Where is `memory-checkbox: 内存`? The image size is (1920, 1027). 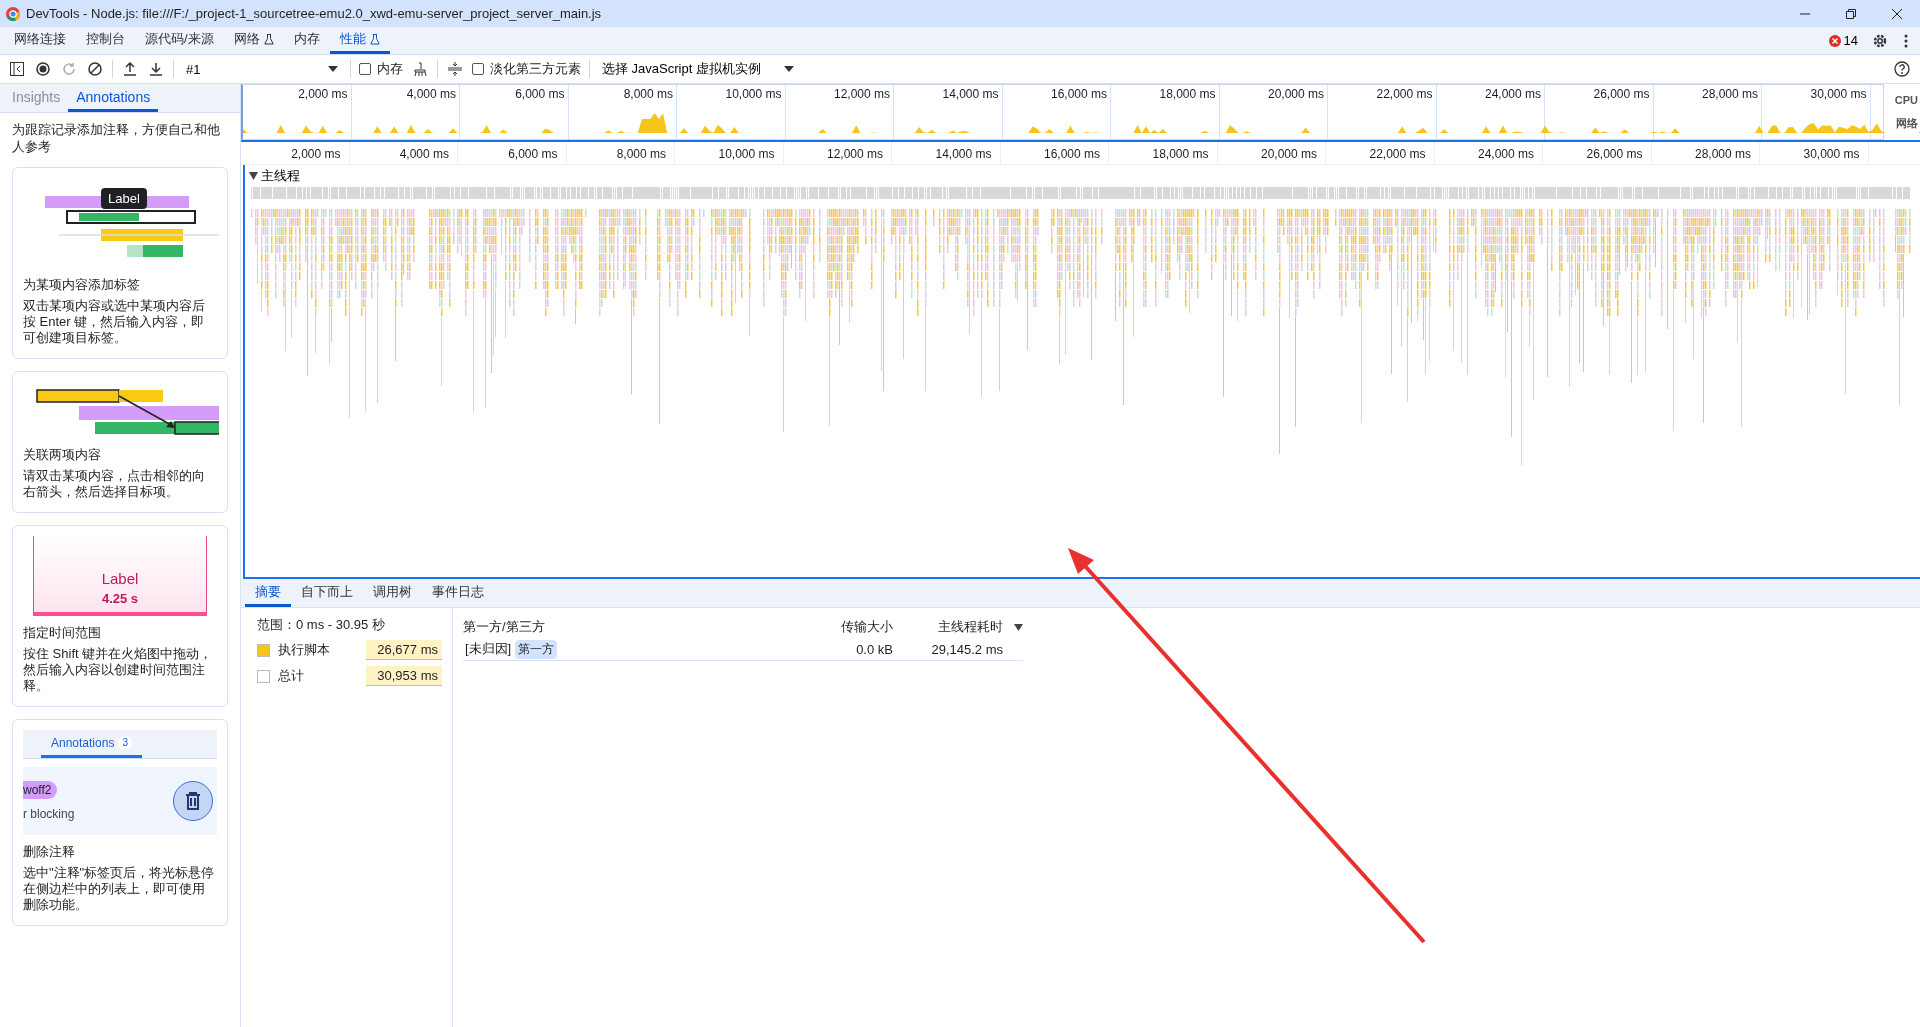 memory-checkbox: 内存 is located at coordinates (381, 69).